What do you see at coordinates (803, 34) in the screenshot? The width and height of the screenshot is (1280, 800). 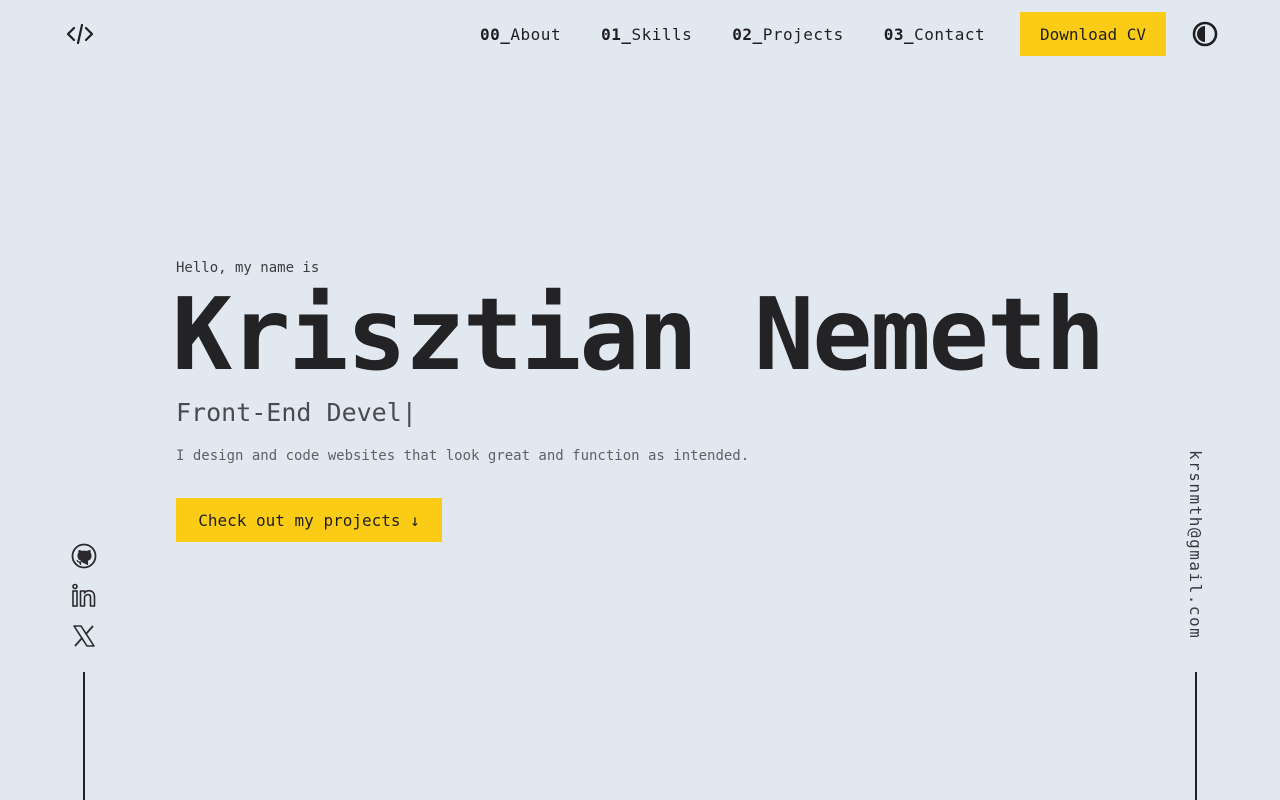 I see `nav-label: Projects` at bounding box center [803, 34].